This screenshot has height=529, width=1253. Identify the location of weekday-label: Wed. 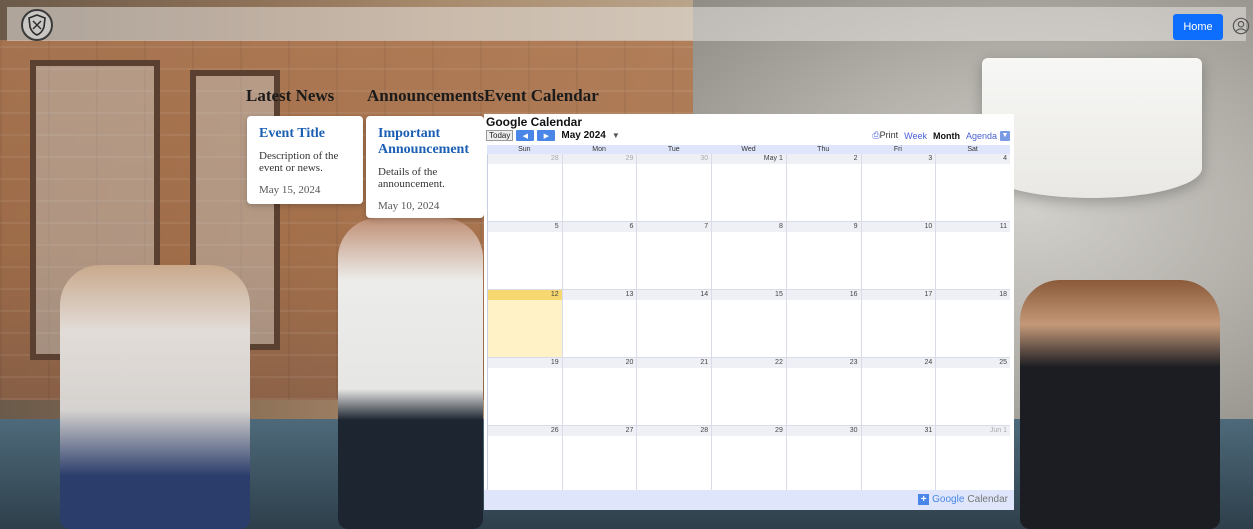
(748, 149).